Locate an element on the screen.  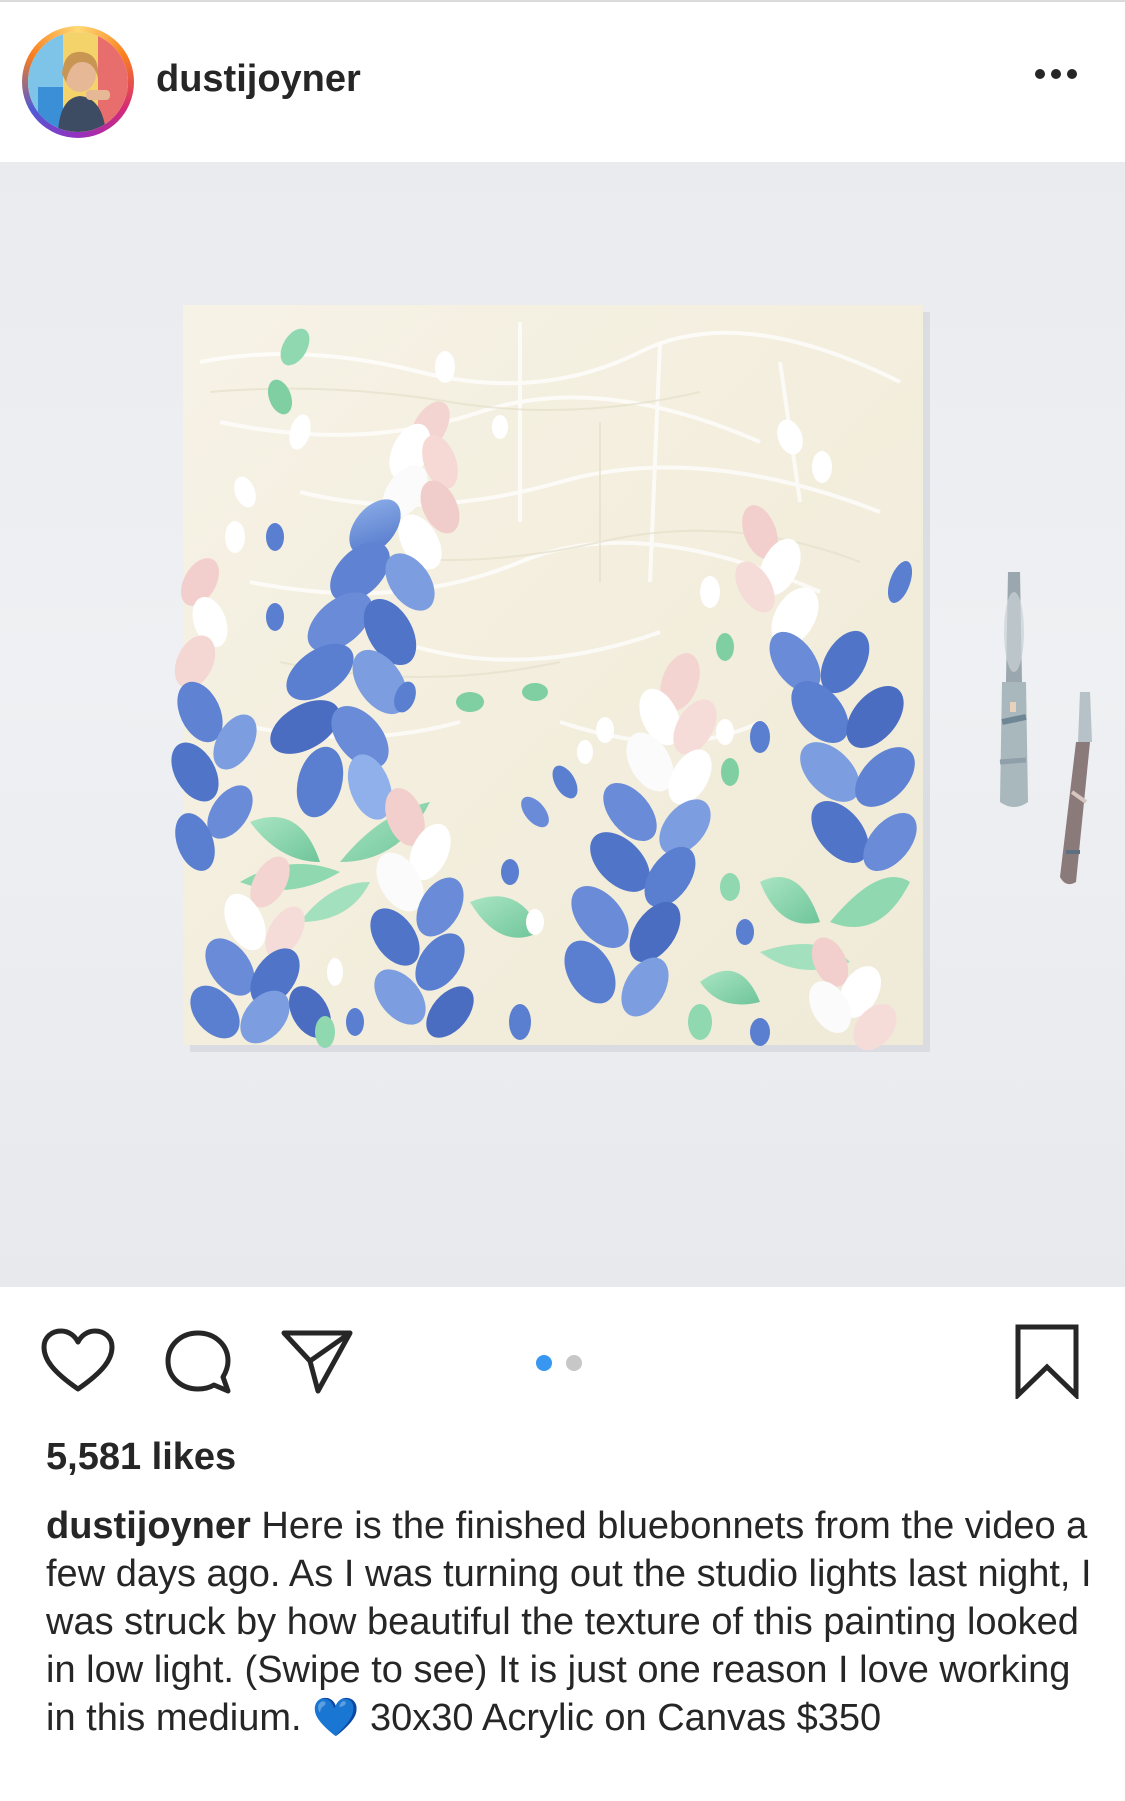
paper-plane-icon is located at coordinates (317, 1362).